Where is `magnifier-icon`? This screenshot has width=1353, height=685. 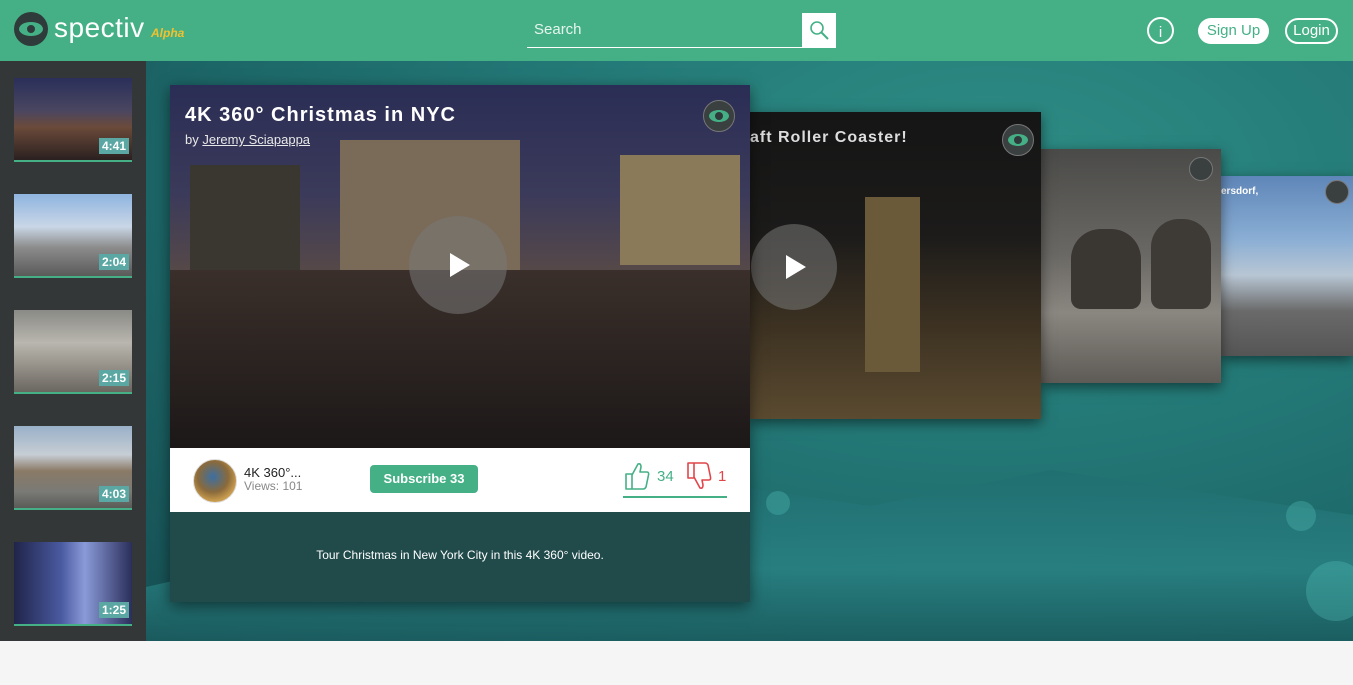
magnifier-icon is located at coordinates (819, 30).